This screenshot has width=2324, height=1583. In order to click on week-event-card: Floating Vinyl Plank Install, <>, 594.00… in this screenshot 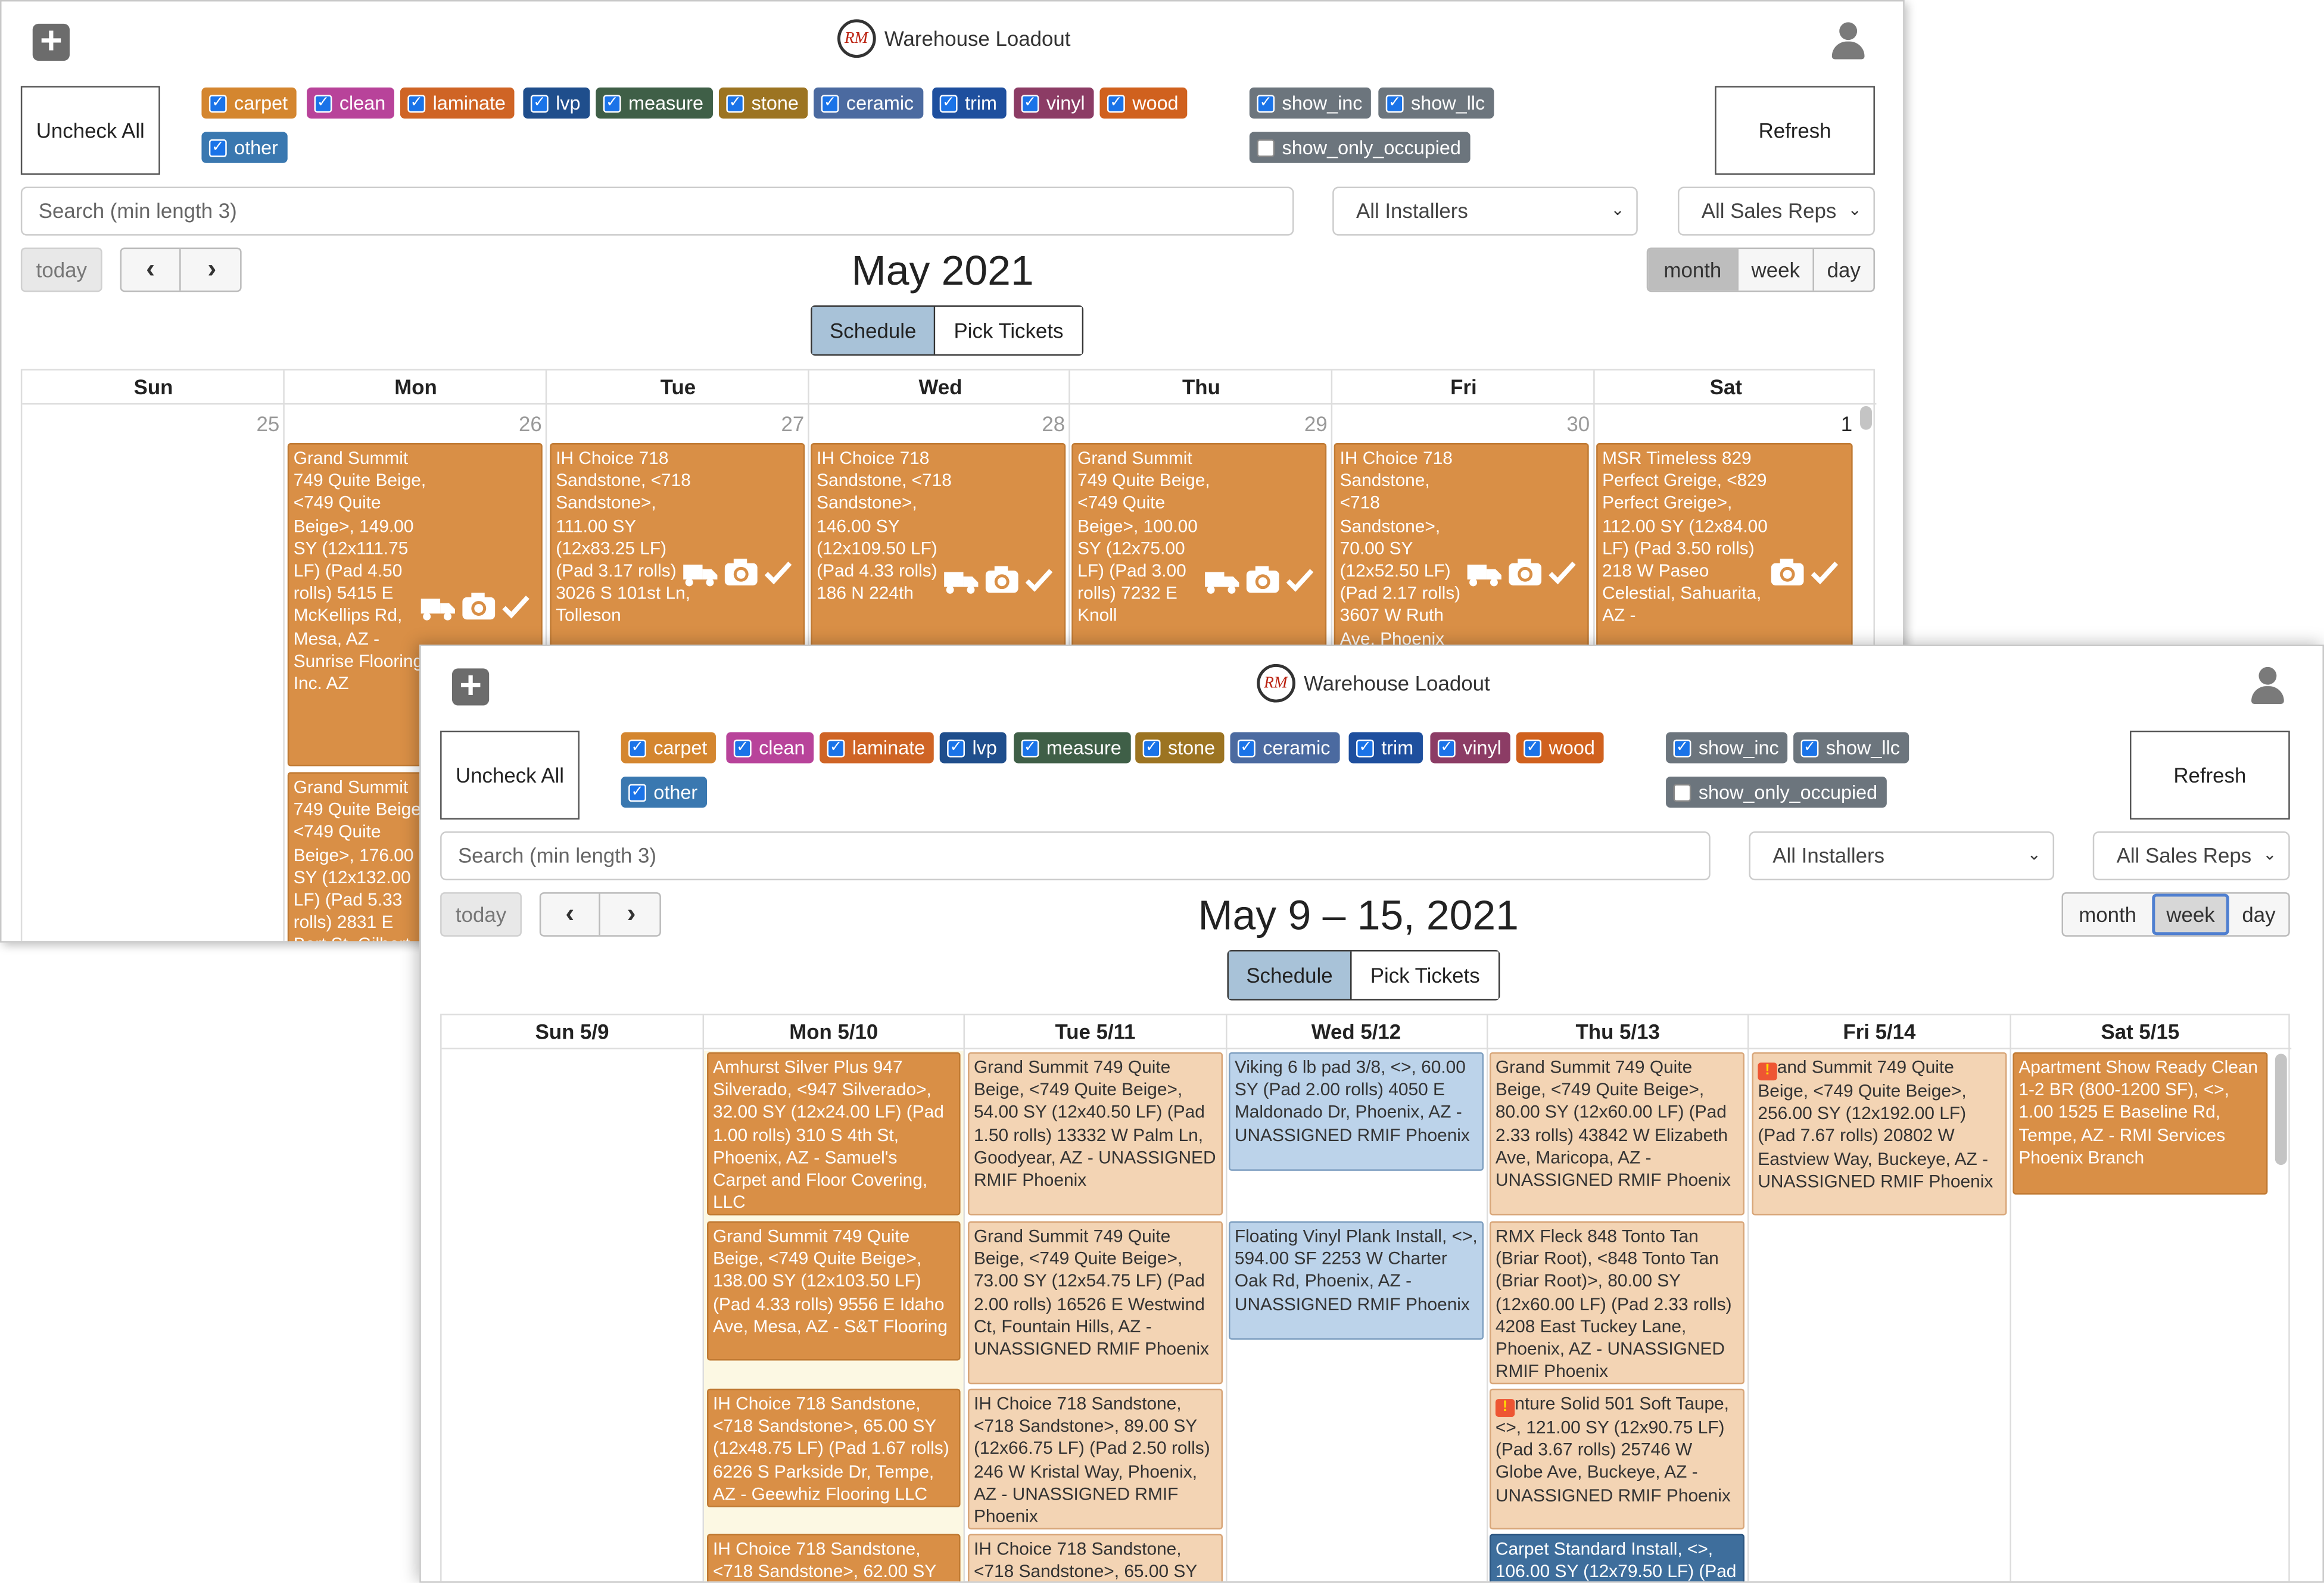, I will do `click(1356, 1280)`.